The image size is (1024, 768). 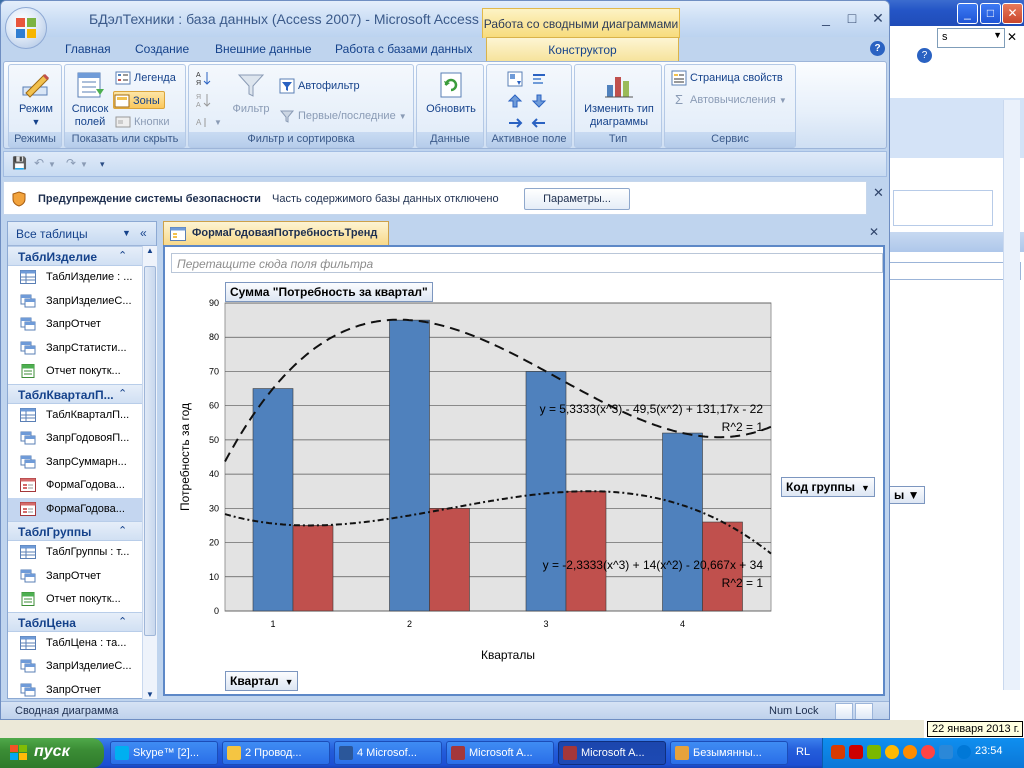 I want to click on scrollbar-thumb, so click(x=150, y=451).